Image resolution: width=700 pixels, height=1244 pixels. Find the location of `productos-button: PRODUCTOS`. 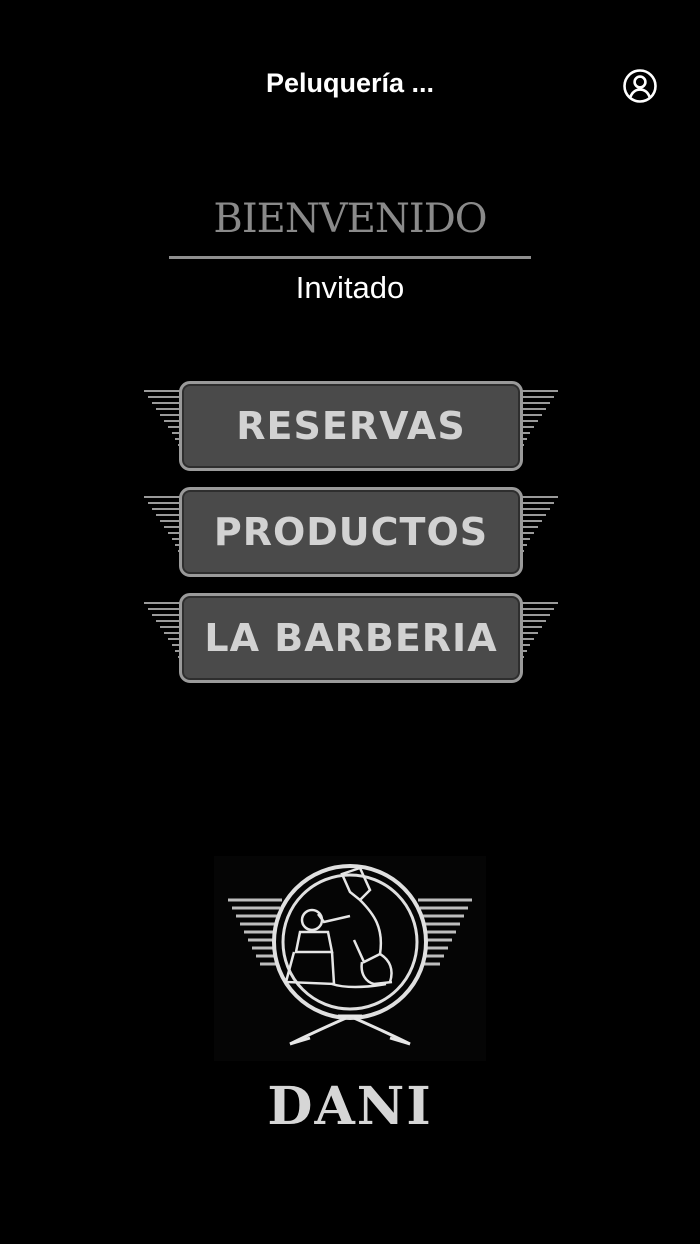

productos-button: PRODUCTOS is located at coordinates (350, 533).